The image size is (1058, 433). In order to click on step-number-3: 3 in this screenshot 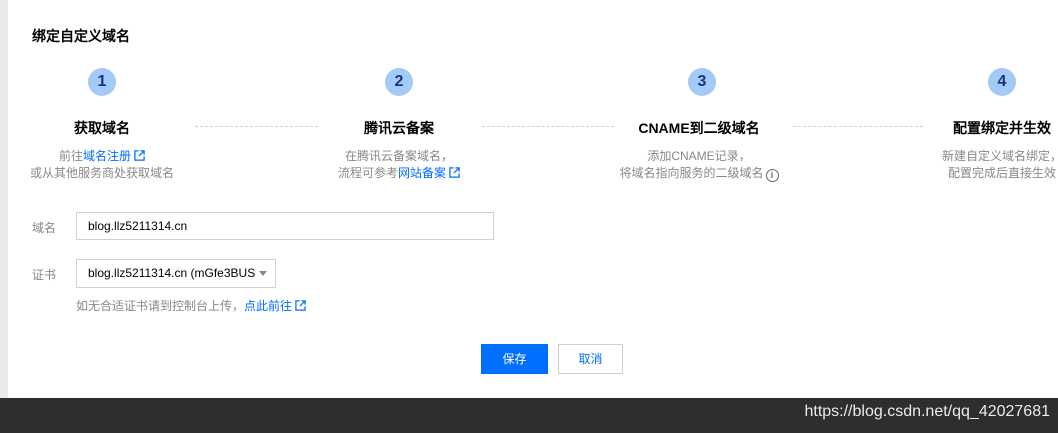, I will do `click(702, 82)`.